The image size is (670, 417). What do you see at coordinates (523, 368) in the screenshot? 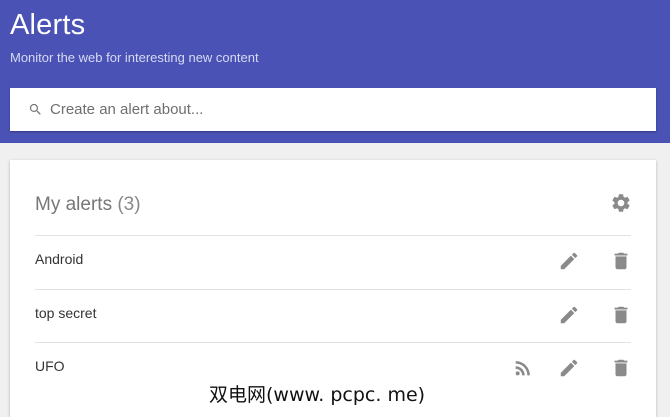
I see `rss-icon` at bounding box center [523, 368].